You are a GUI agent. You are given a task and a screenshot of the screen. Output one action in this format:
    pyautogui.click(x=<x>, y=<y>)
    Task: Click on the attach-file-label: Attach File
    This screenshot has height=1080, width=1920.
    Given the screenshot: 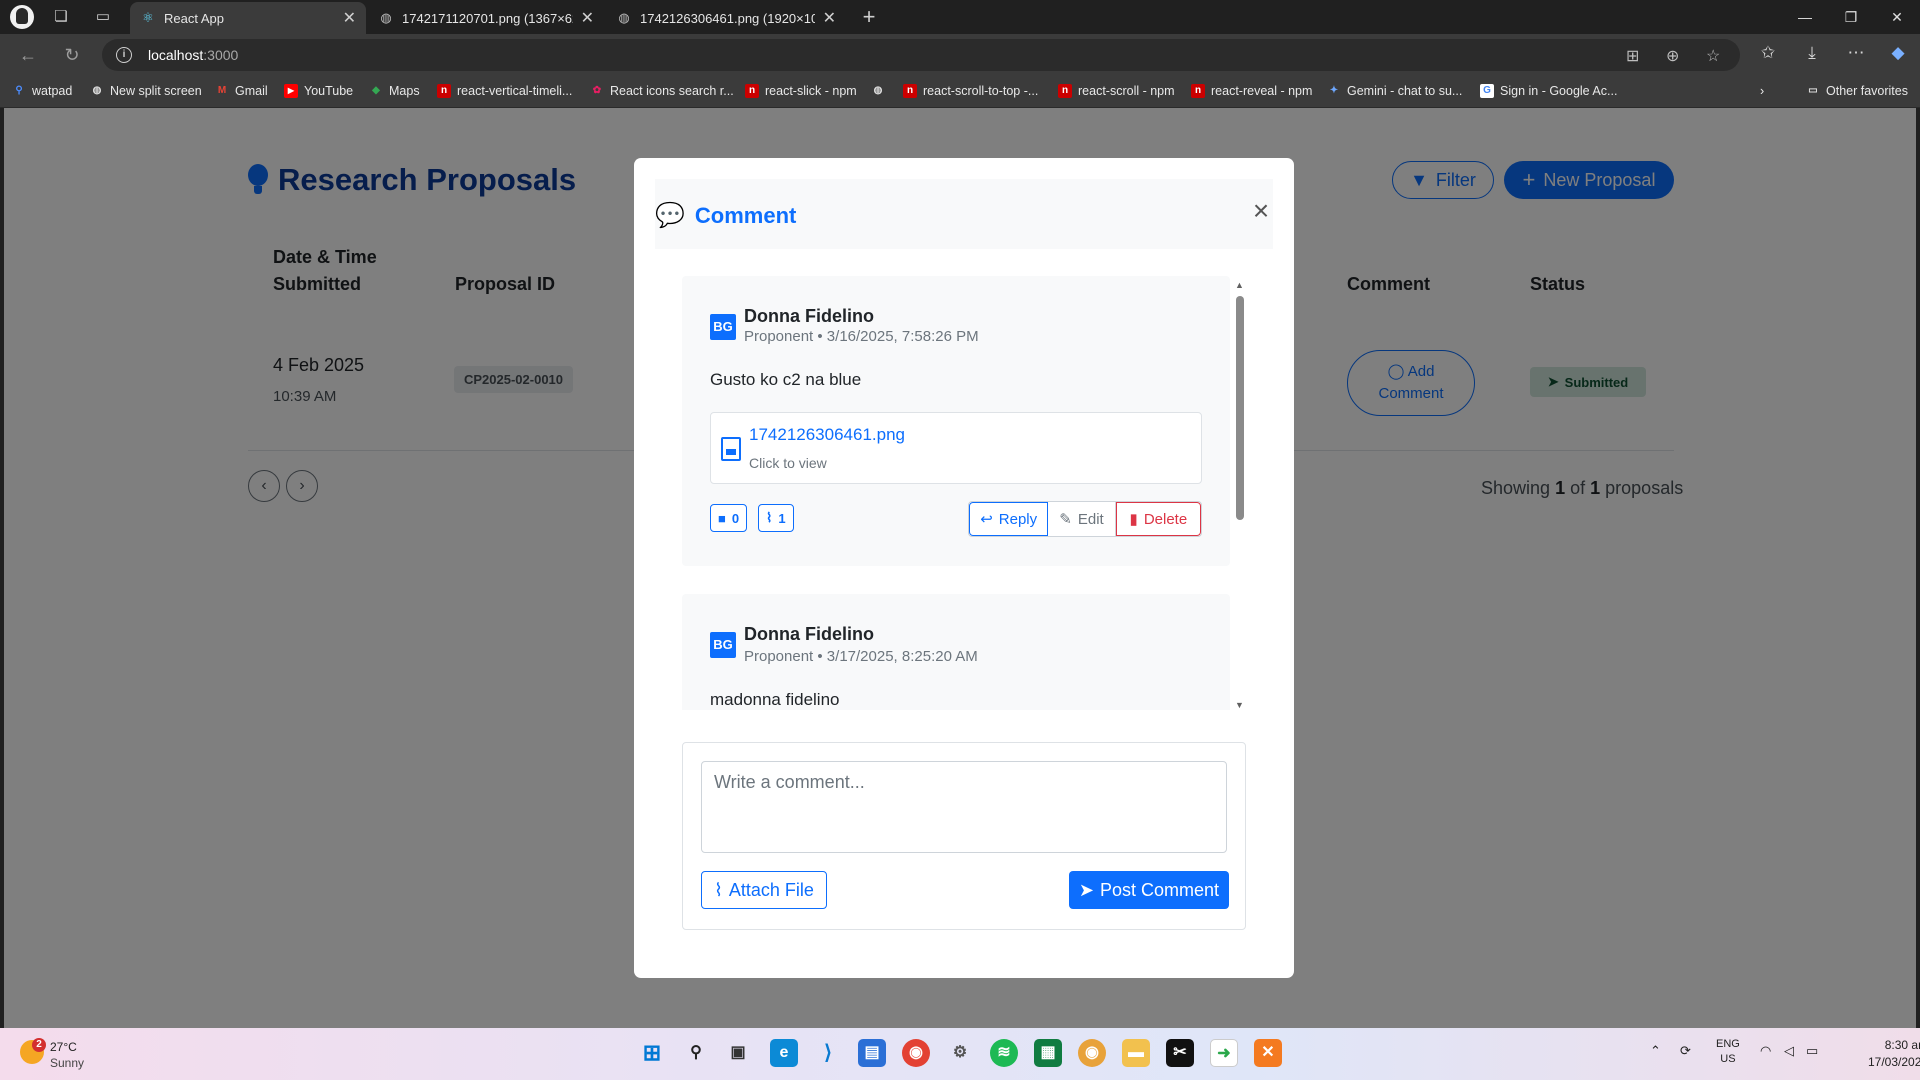 What is the action you would take?
    pyautogui.click(x=771, y=889)
    